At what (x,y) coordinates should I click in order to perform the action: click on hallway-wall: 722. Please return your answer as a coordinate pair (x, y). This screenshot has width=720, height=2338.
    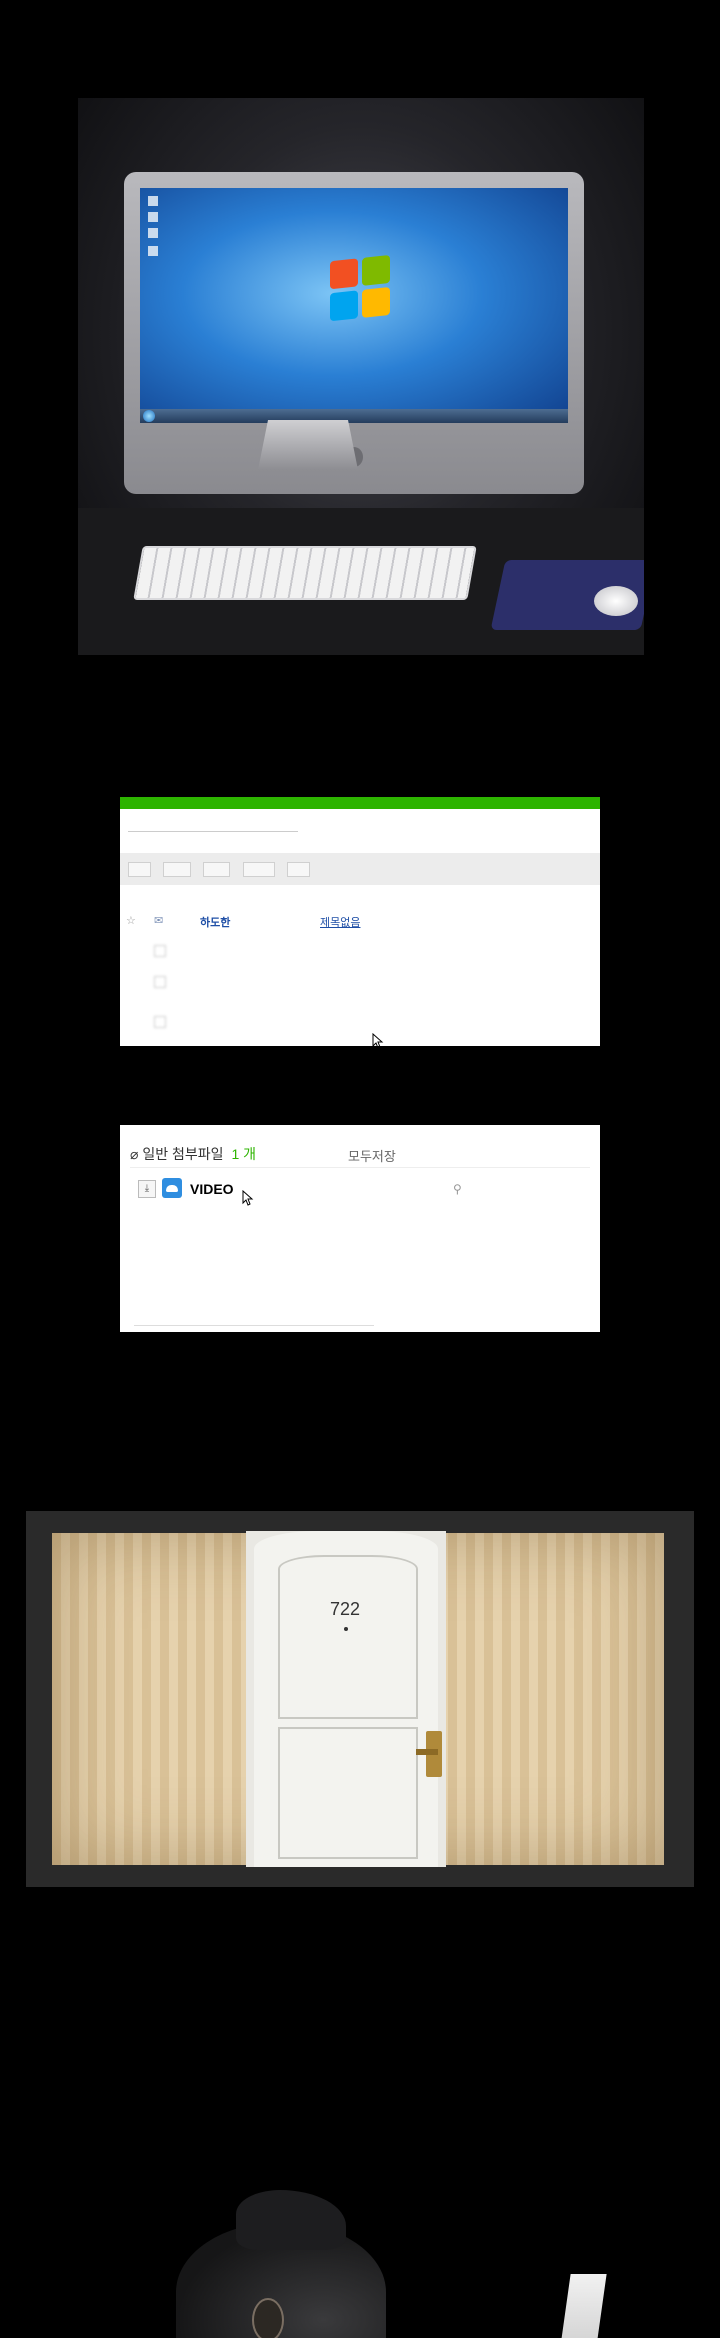
    Looking at the image, I should click on (358, 1699).